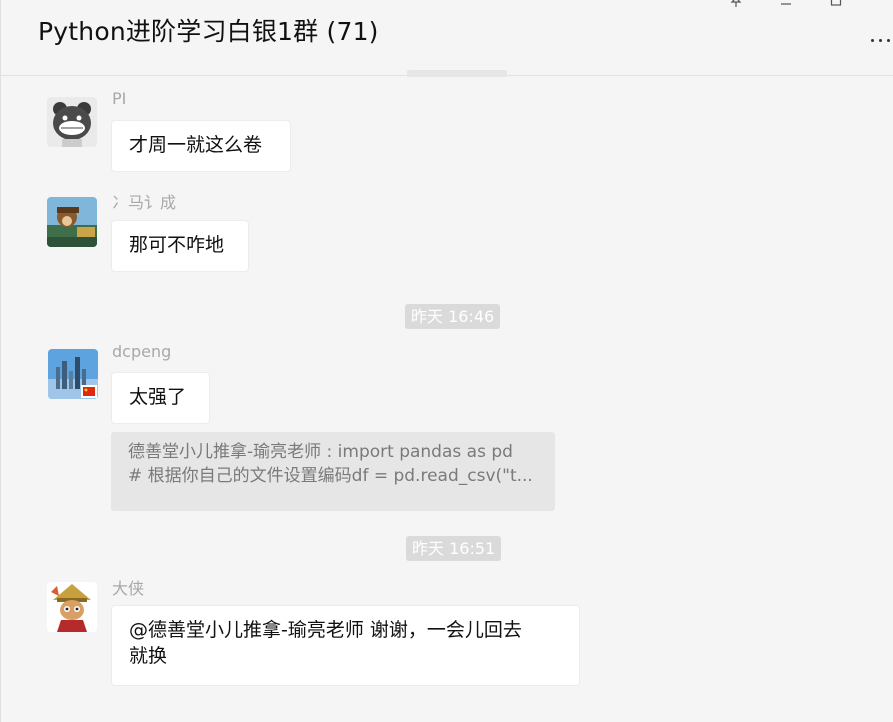 Image resolution: width=893 pixels, height=722 pixels. I want to click on message-bubble: 那可不咋地, so click(180, 246).